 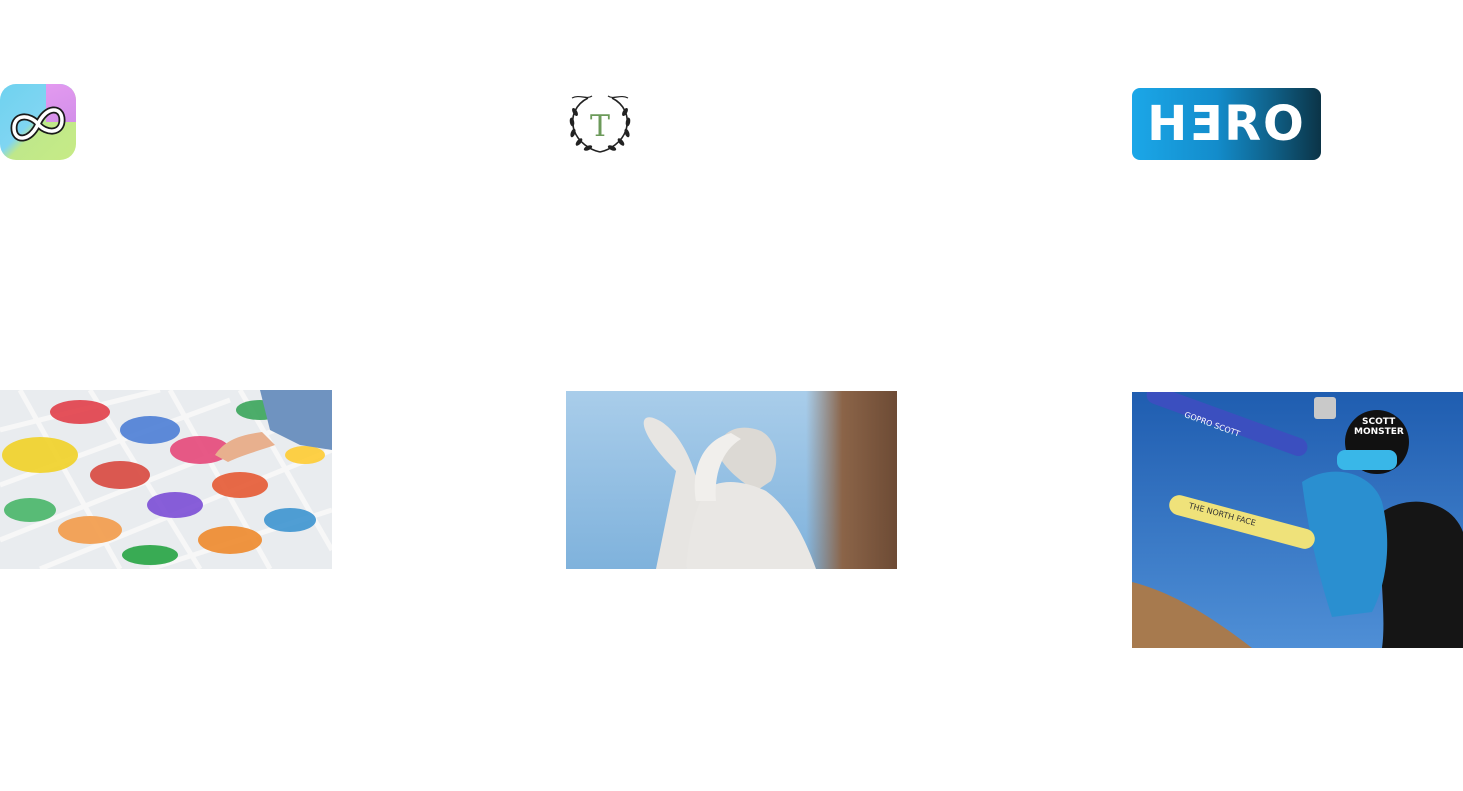 I want to click on laurel-crest-logo: T, so click(x=600, y=123).